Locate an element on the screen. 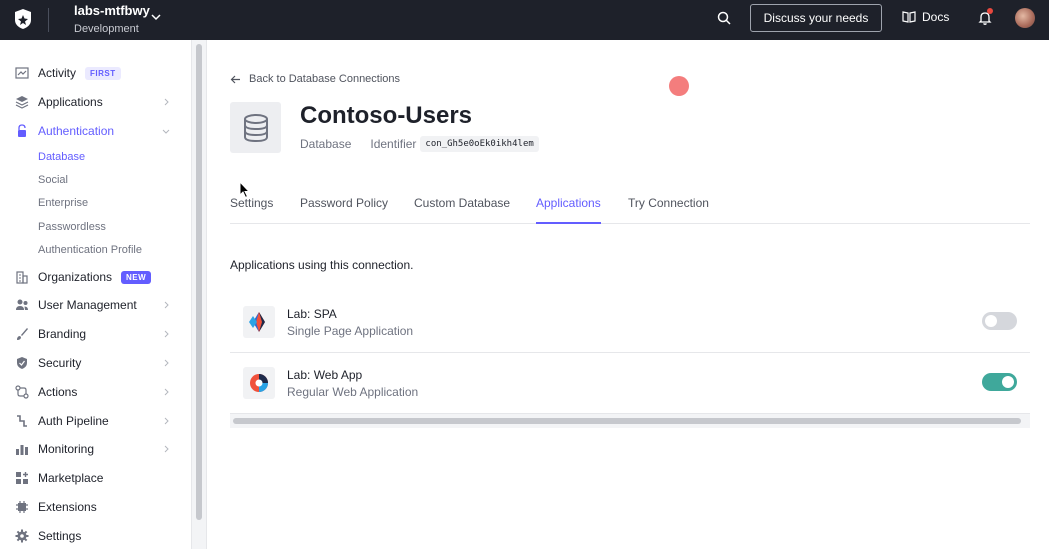 This screenshot has width=1049, height=549. sidebar-item-label: Actions is located at coordinates (58, 392).